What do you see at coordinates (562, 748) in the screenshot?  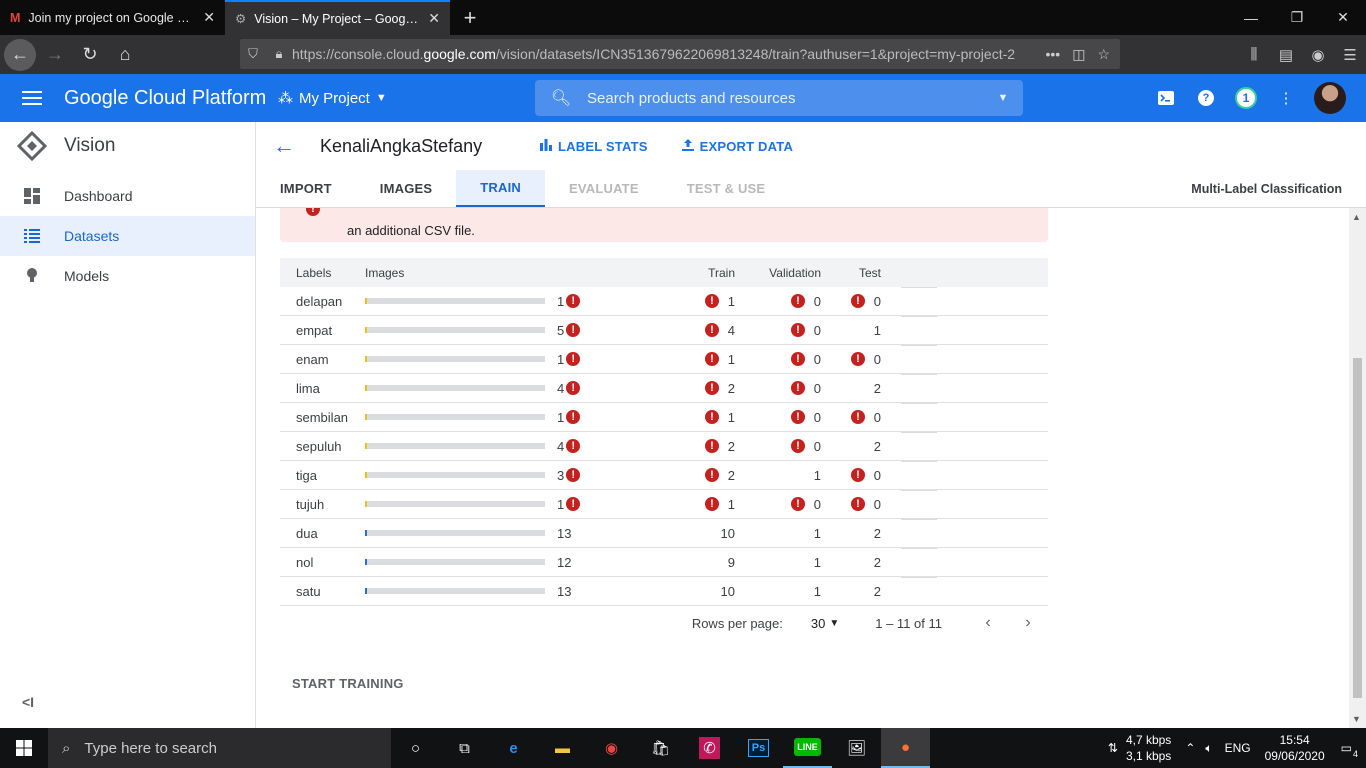 I see `file-explorer-icon: ▬` at bounding box center [562, 748].